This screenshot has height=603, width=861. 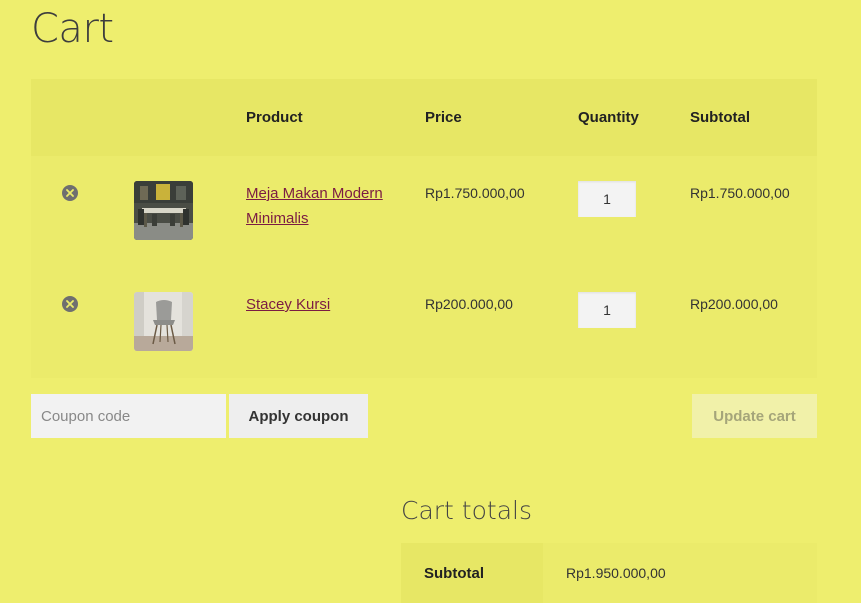 I want to click on page-title: Cart, so click(x=72, y=29).